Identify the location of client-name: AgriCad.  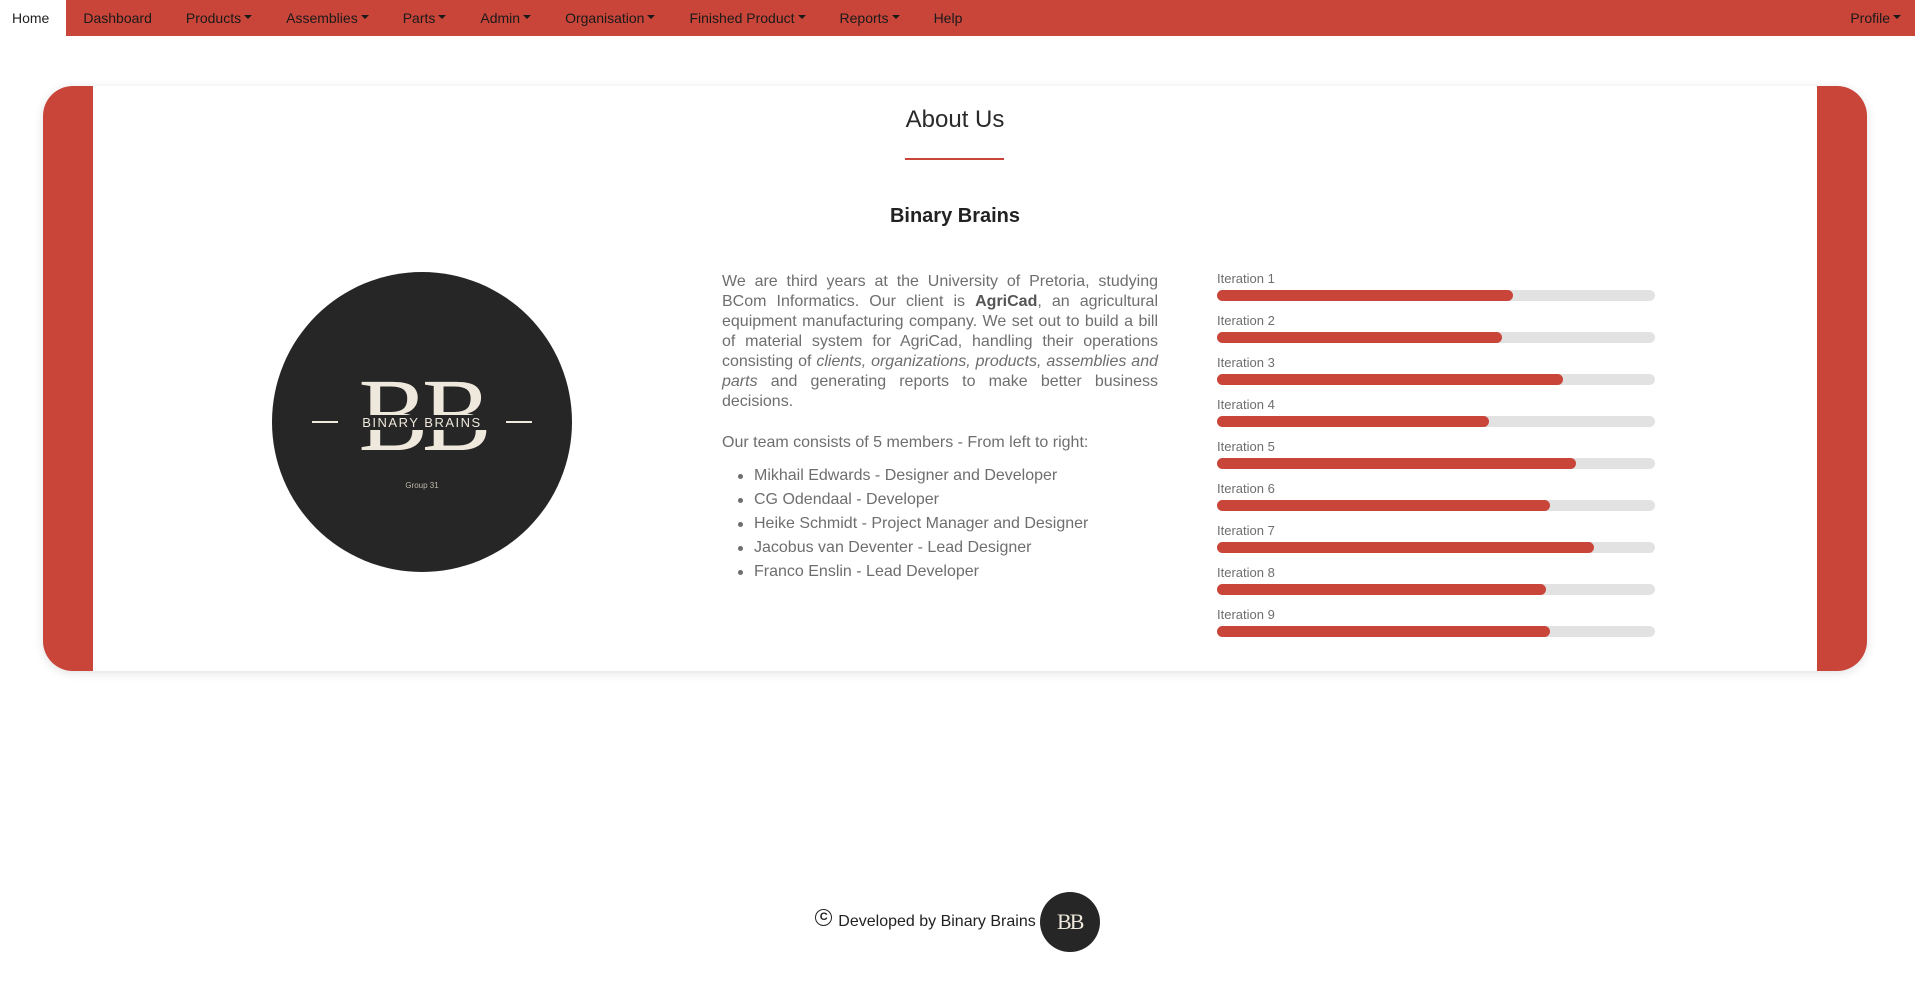
(1006, 301).